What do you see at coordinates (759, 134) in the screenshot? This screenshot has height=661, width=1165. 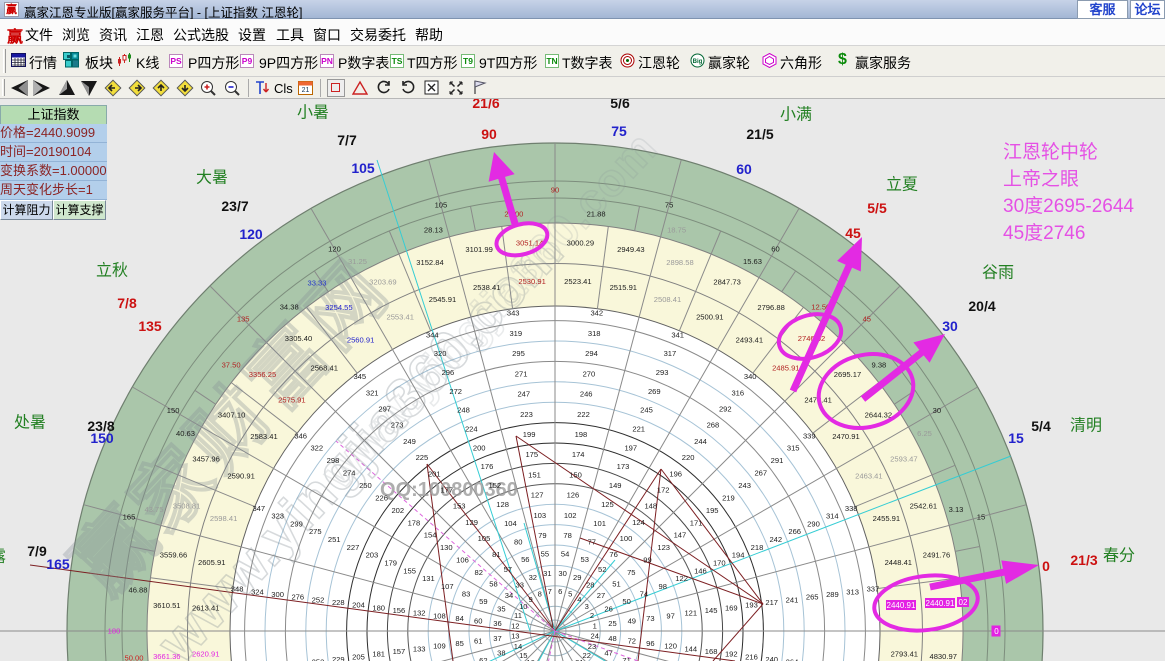 I see `svg-text: 21/5` at bounding box center [759, 134].